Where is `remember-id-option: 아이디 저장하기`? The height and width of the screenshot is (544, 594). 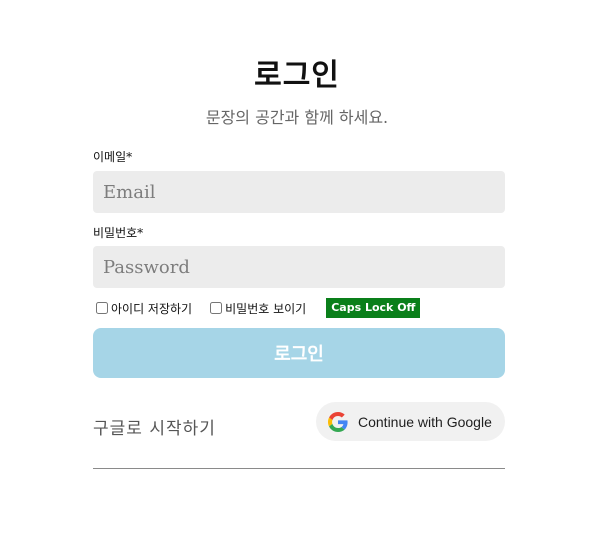 remember-id-option: 아이디 저장하기 is located at coordinates (144, 308).